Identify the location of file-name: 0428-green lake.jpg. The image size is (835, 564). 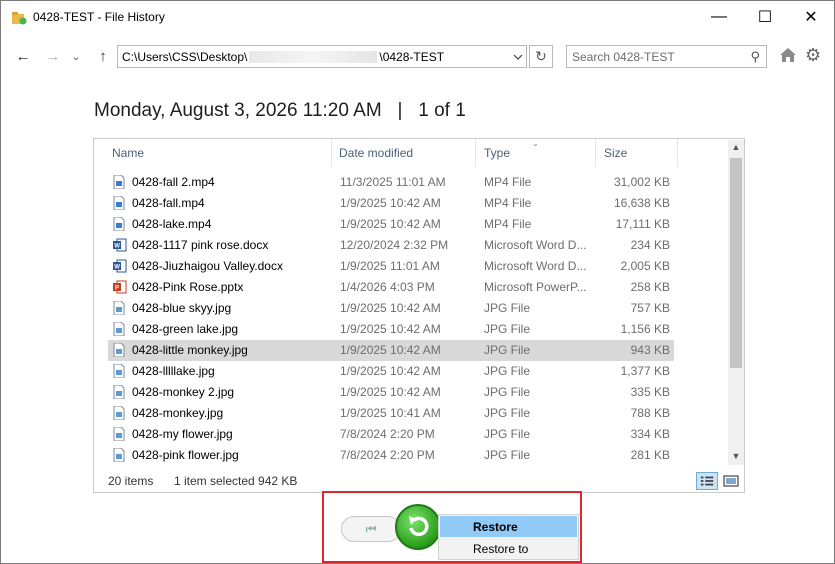
(185, 329).